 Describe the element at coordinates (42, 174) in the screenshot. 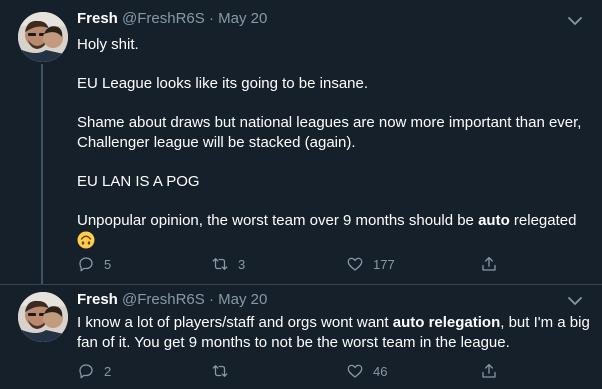

I see `thread-connector-line` at that location.